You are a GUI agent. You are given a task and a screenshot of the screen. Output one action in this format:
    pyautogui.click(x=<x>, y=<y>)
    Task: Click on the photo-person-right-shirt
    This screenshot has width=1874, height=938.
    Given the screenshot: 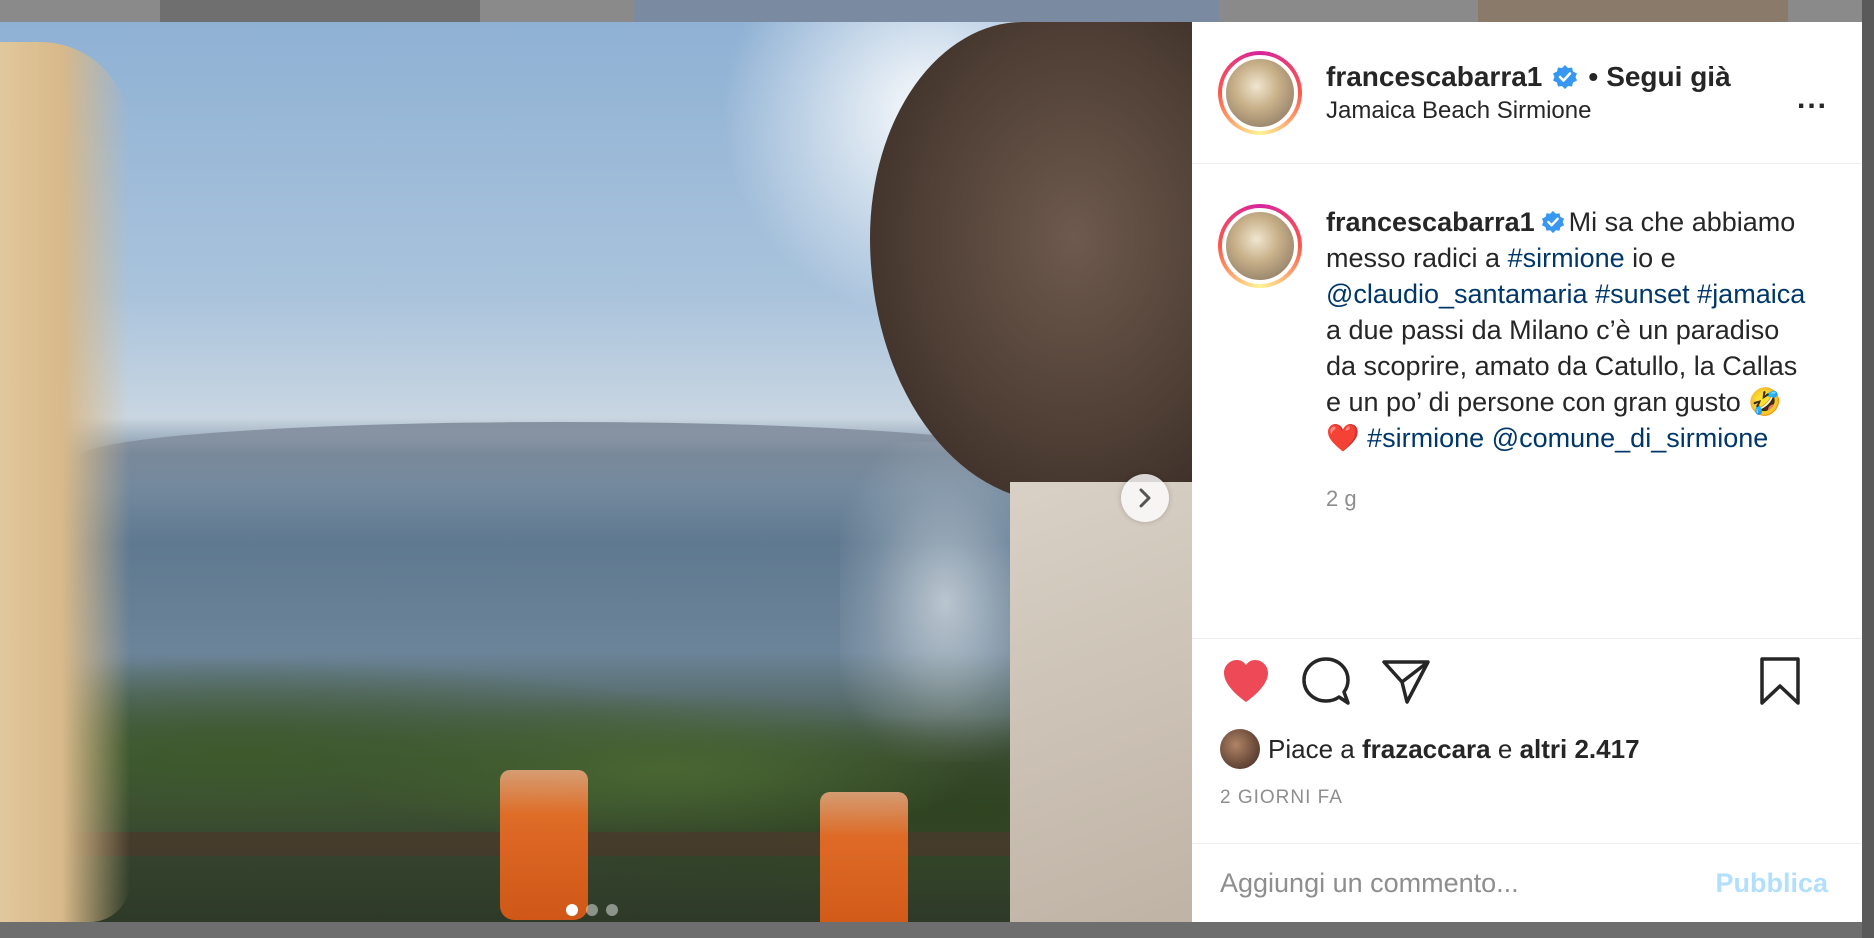 What is the action you would take?
    pyautogui.click(x=1101, y=702)
    